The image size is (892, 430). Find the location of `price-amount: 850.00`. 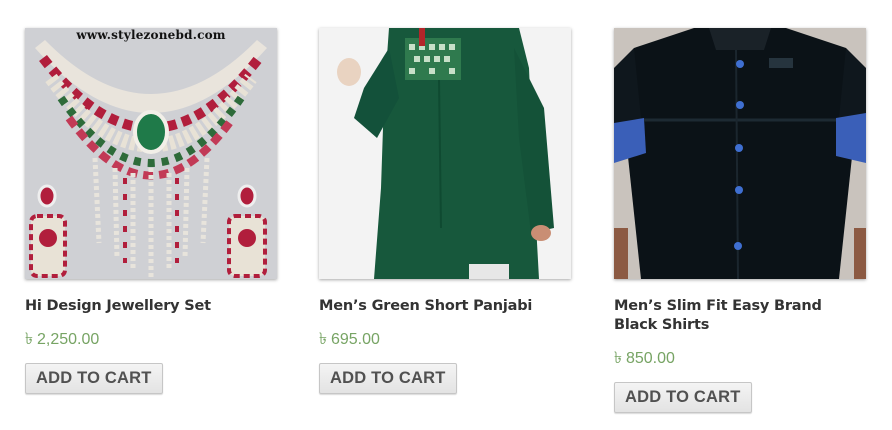

price-amount: 850.00 is located at coordinates (650, 358).